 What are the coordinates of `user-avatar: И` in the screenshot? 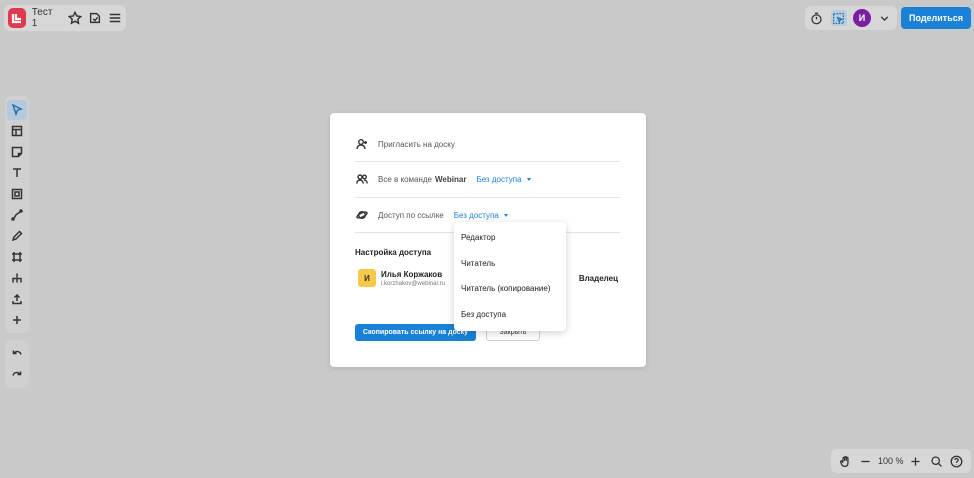 It's located at (861, 18).